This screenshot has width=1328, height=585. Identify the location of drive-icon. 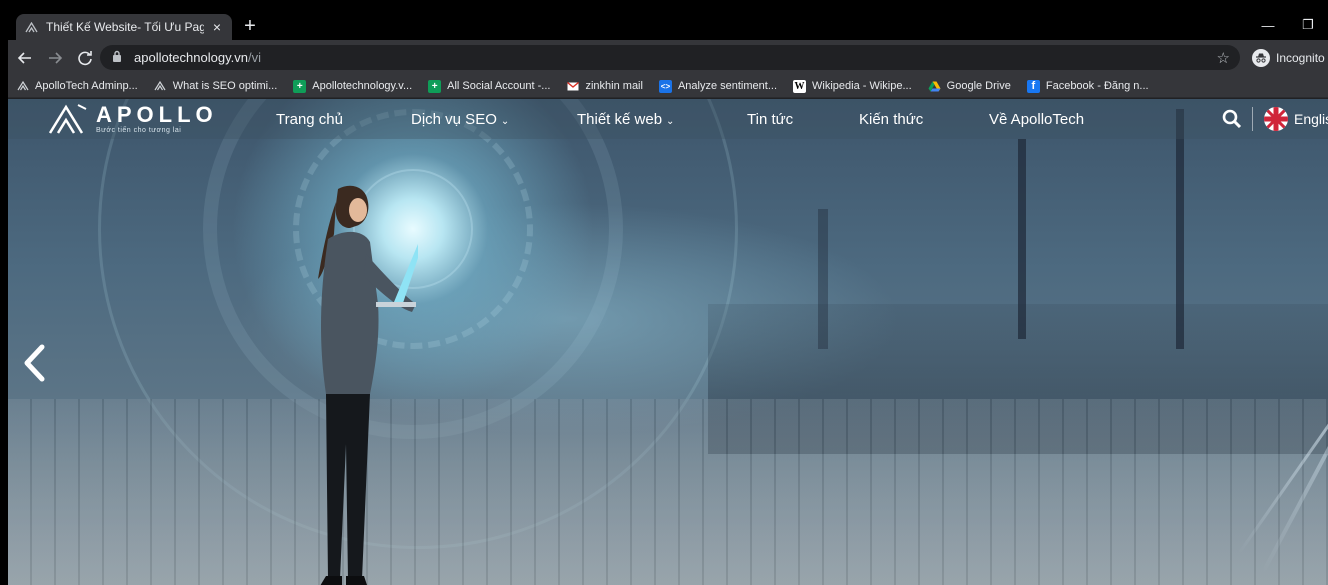
(934, 86).